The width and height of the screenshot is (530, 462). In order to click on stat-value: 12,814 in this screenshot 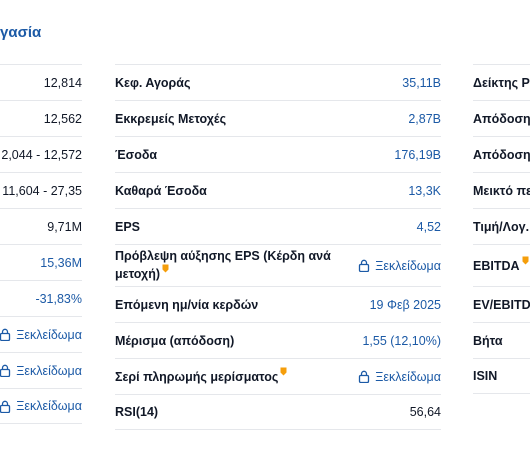, I will do `click(62, 82)`.